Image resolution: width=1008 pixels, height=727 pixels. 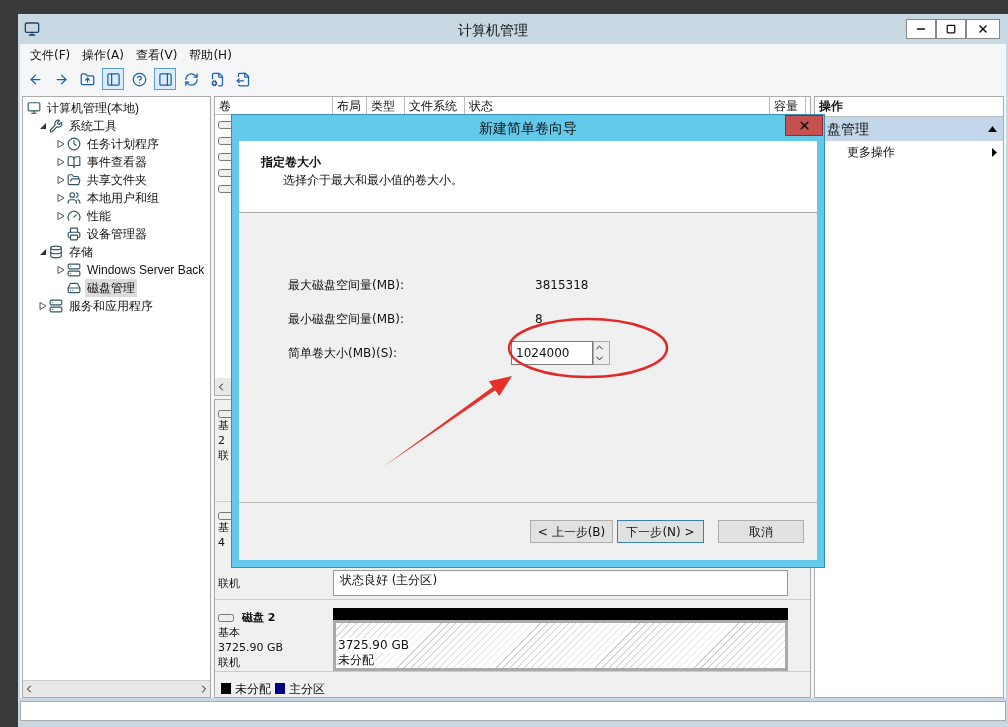 What do you see at coordinates (34, 108) in the screenshot?
I see `computer-icon` at bounding box center [34, 108].